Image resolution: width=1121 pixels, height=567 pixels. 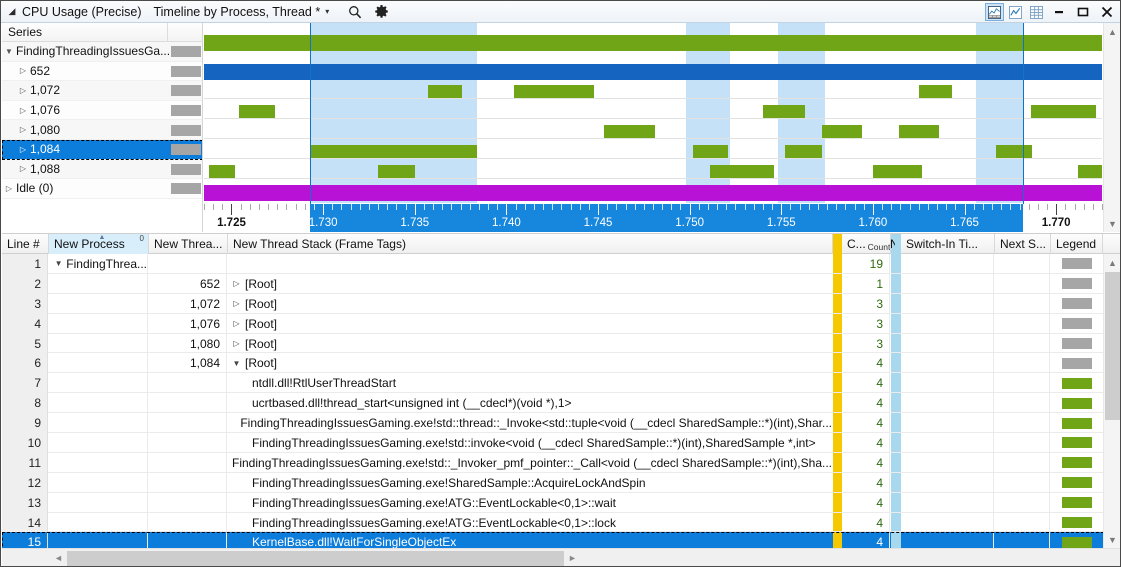 What do you see at coordinates (102, 71) in the screenshot?
I see `series-item-652: ▷ 652` at bounding box center [102, 71].